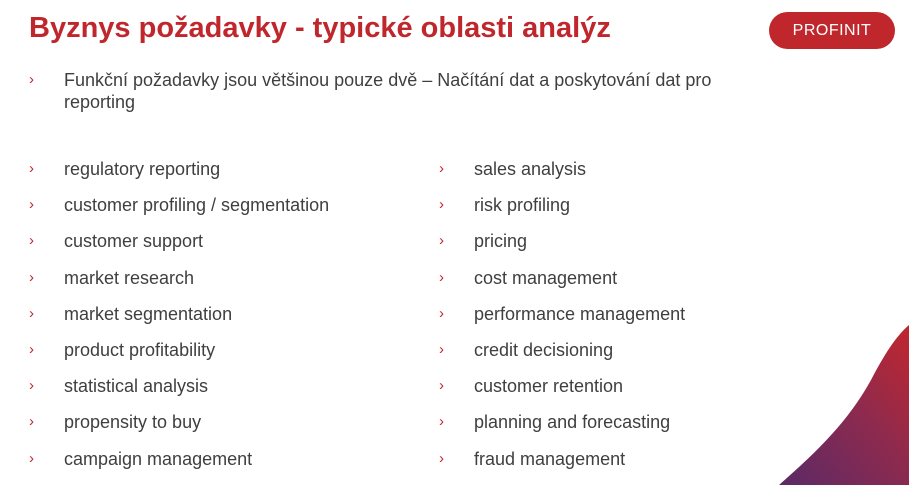  What do you see at coordinates (549, 386) in the screenshot?
I see `list-item-label: customer retention` at bounding box center [549, 386].